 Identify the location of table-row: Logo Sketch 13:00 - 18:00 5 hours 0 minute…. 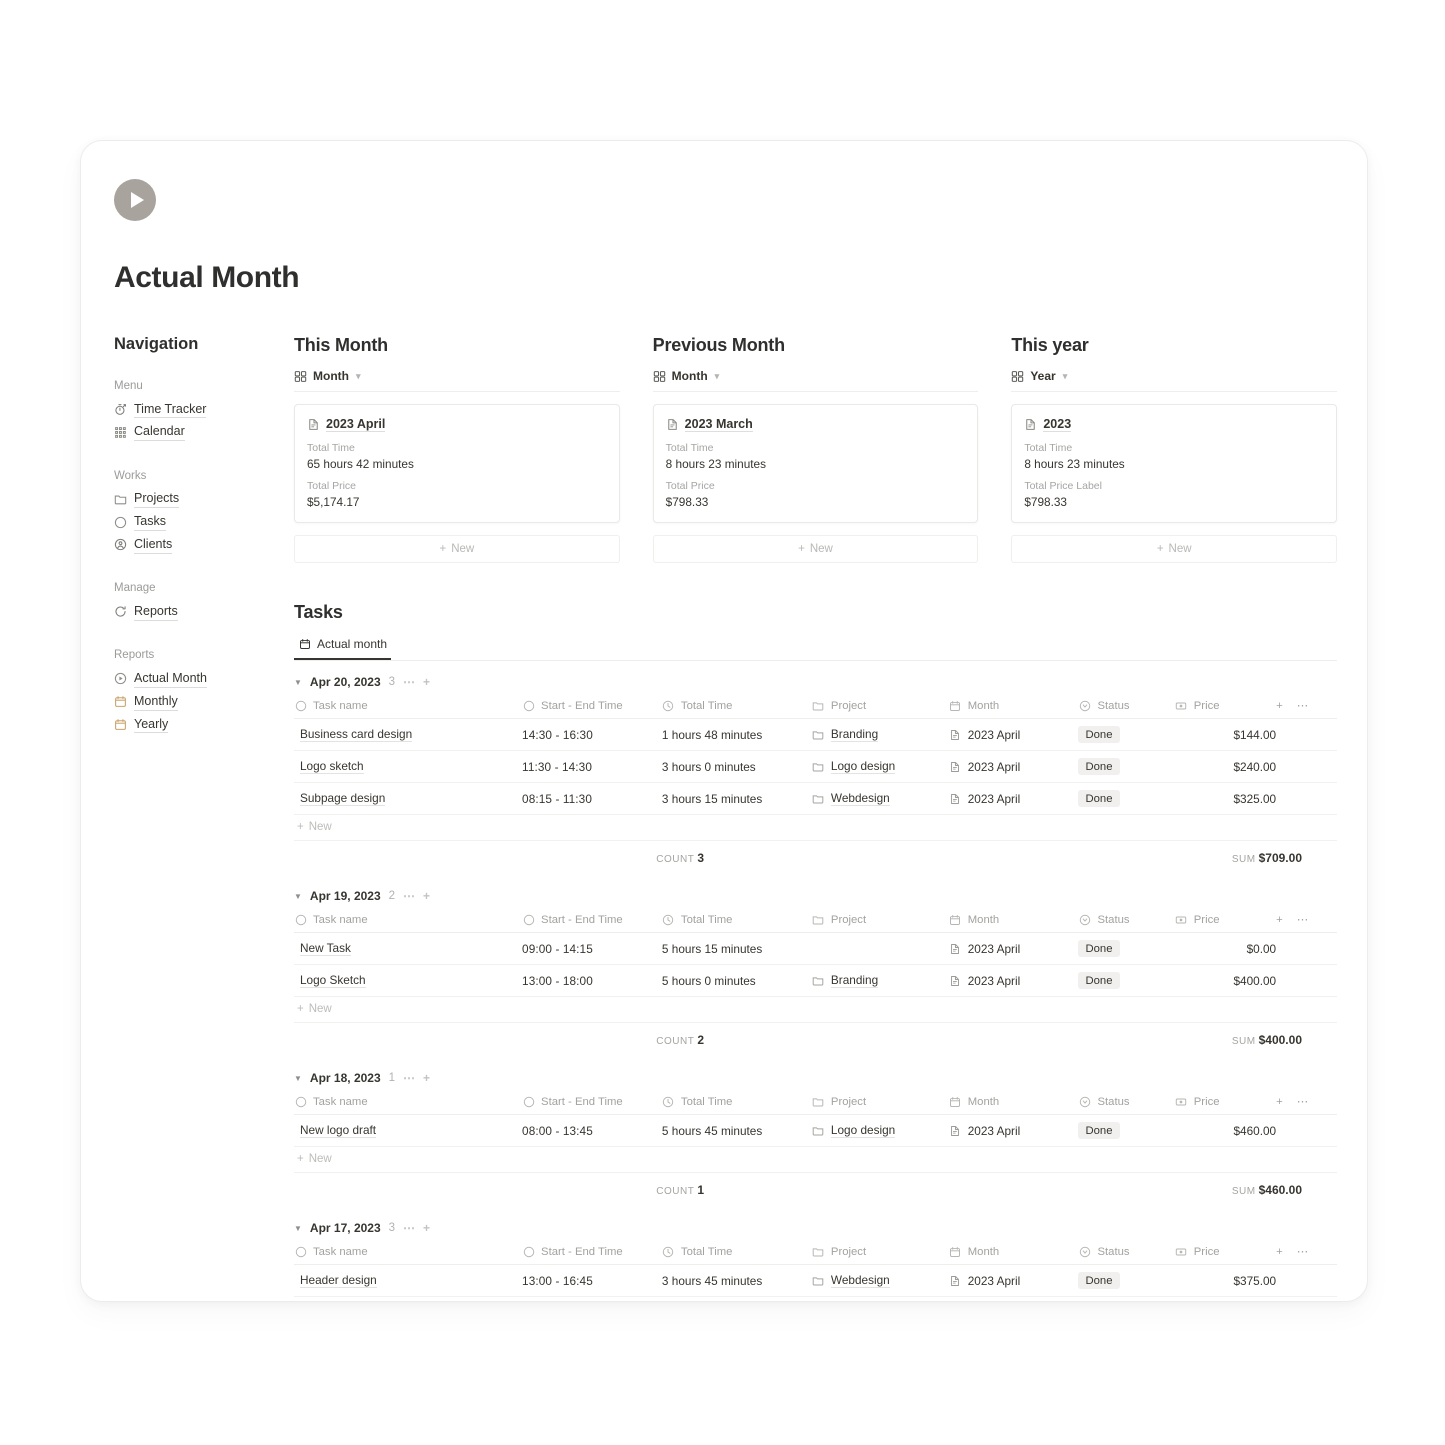
(815, 980).